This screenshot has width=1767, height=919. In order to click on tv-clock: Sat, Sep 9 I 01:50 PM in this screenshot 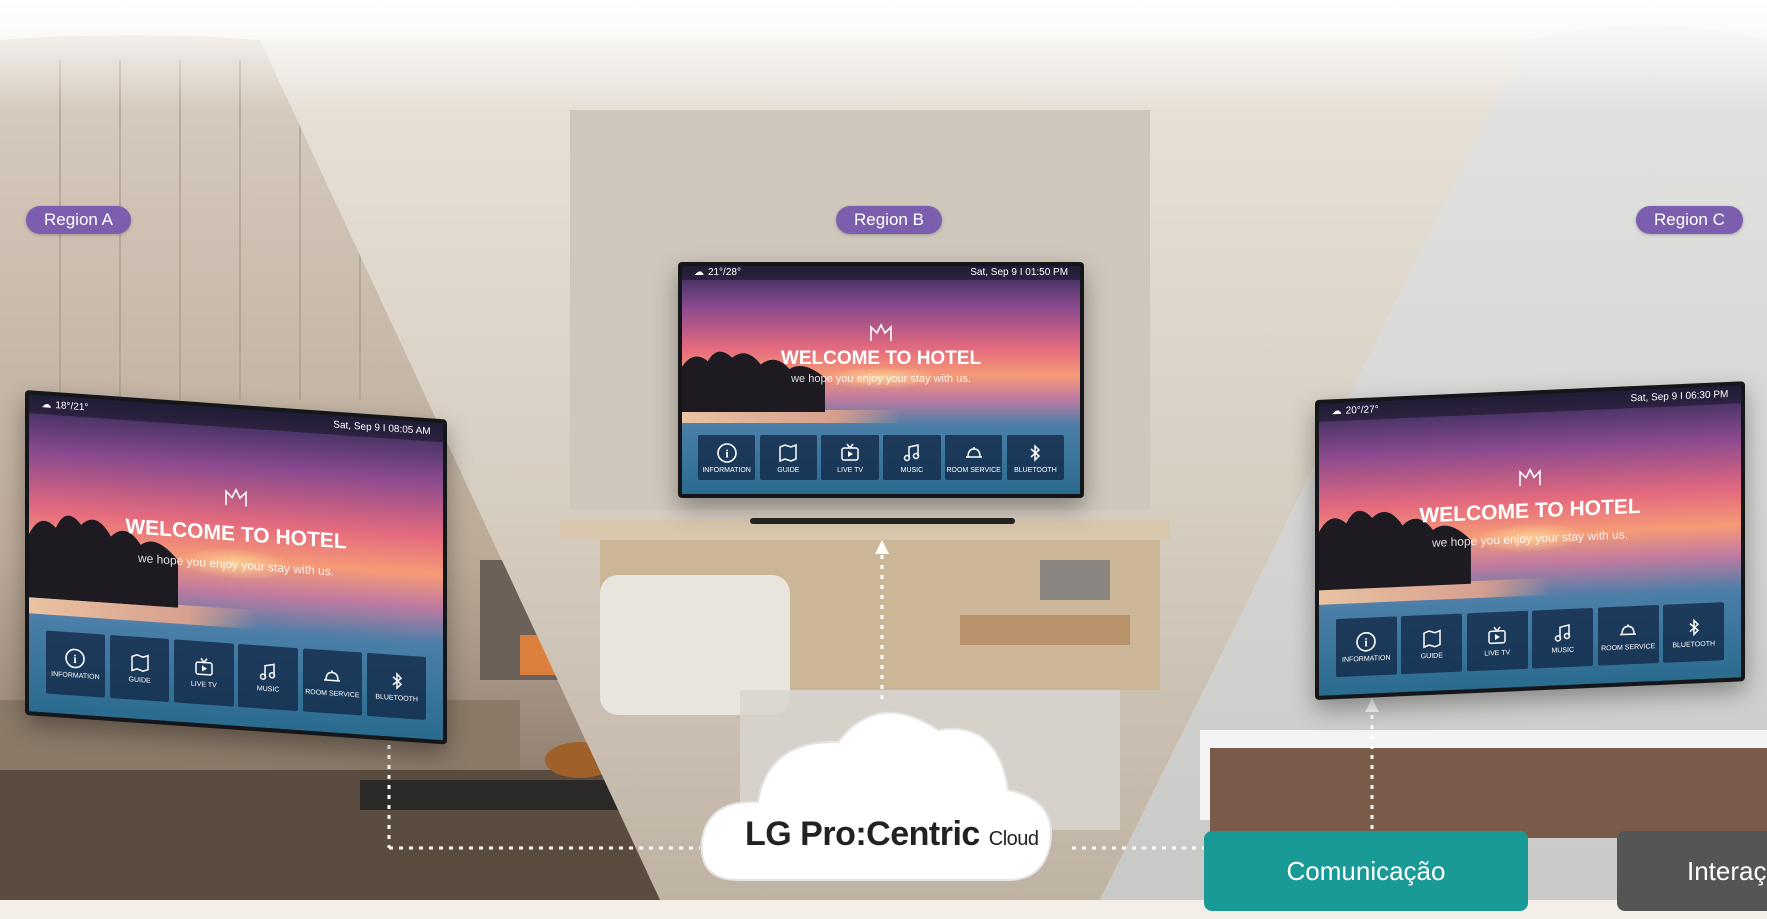, I will do `click(1019, 273)`.